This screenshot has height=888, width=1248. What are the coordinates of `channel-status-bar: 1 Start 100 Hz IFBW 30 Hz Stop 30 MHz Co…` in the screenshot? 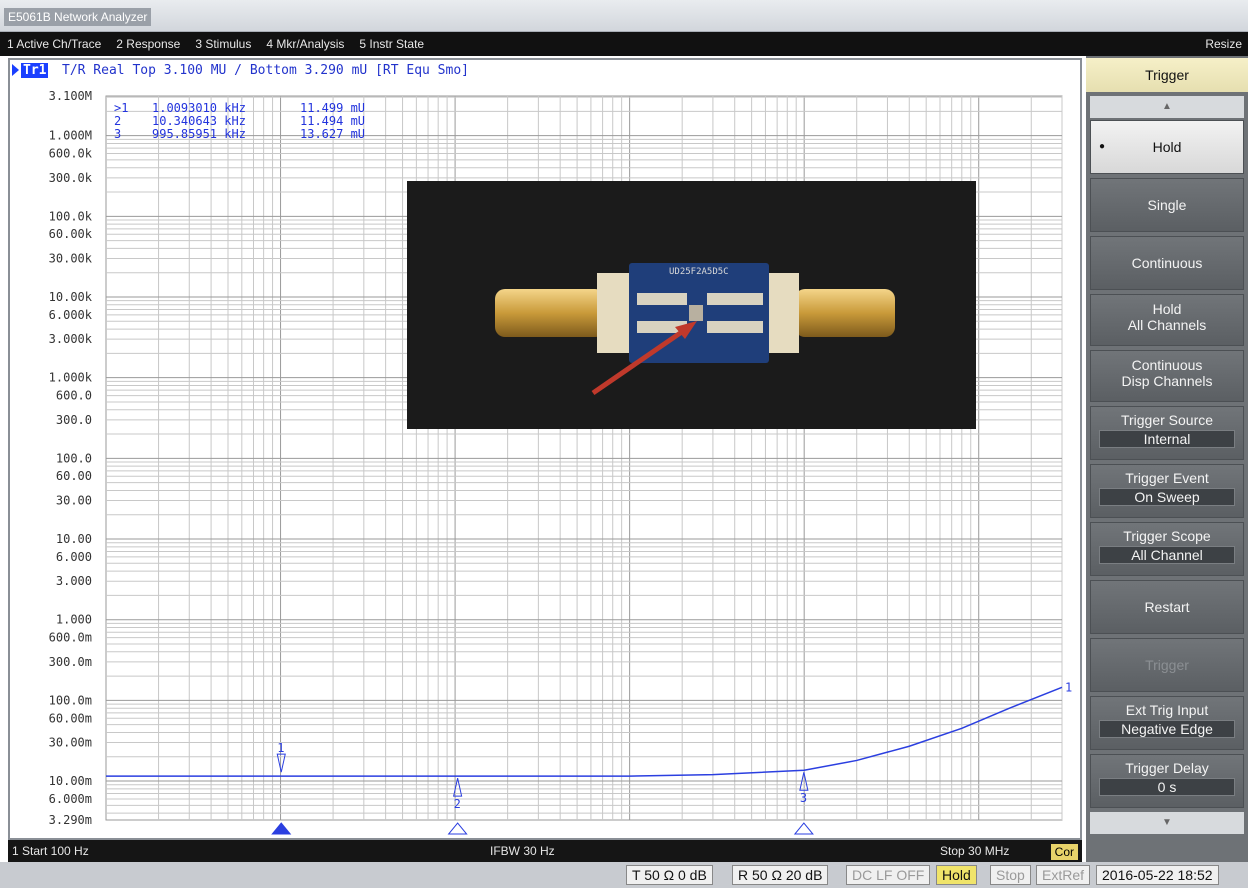 It's located at (545, 851).